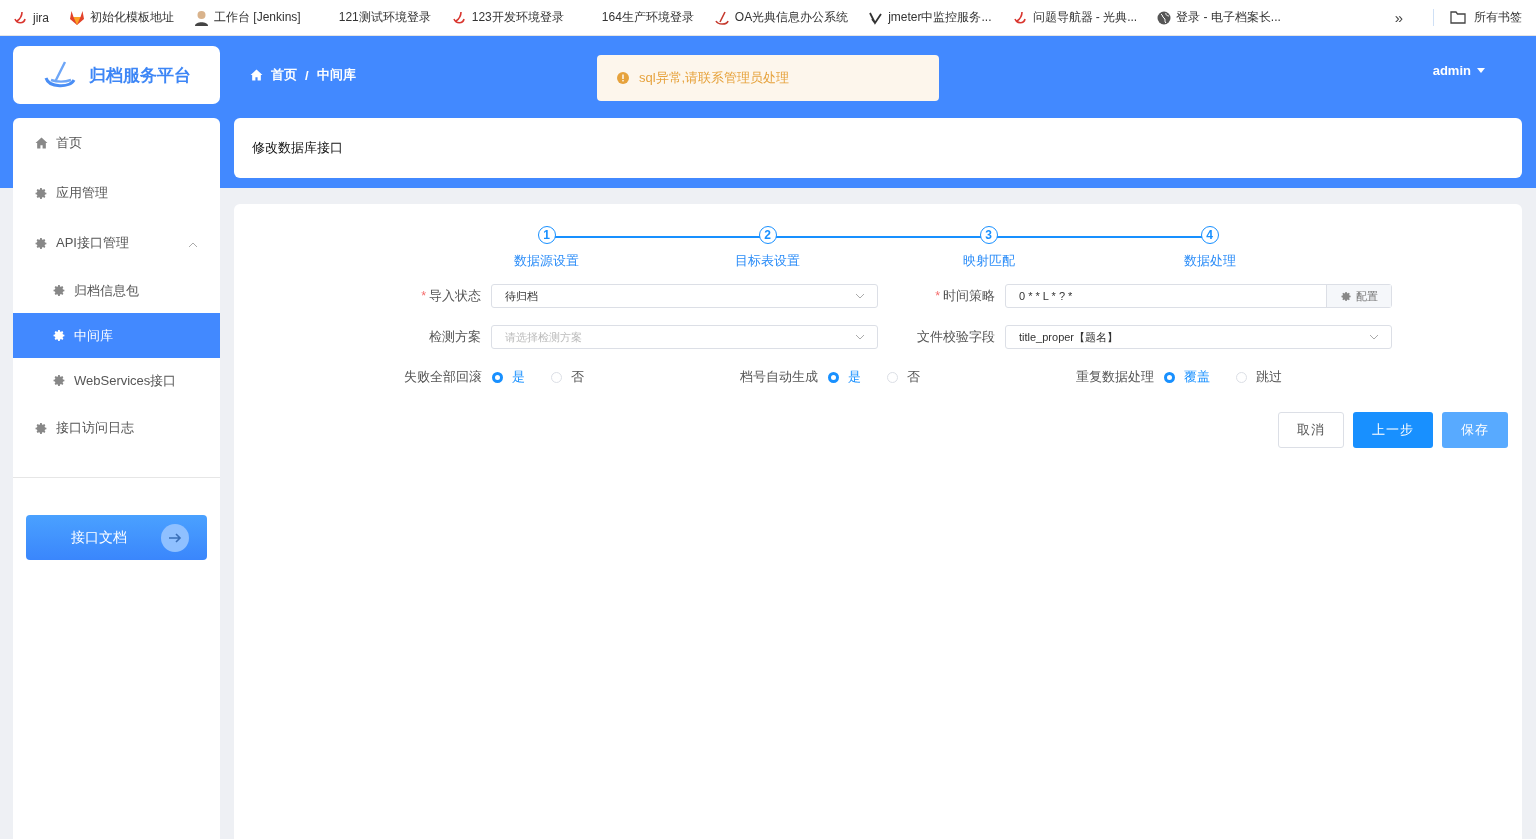 This screenshot has width=1536, height=839. What do you see at coordinates (546, 261) in the screenshot?
I see `step-label: 数据源设置` at bounding box center [546, 261].